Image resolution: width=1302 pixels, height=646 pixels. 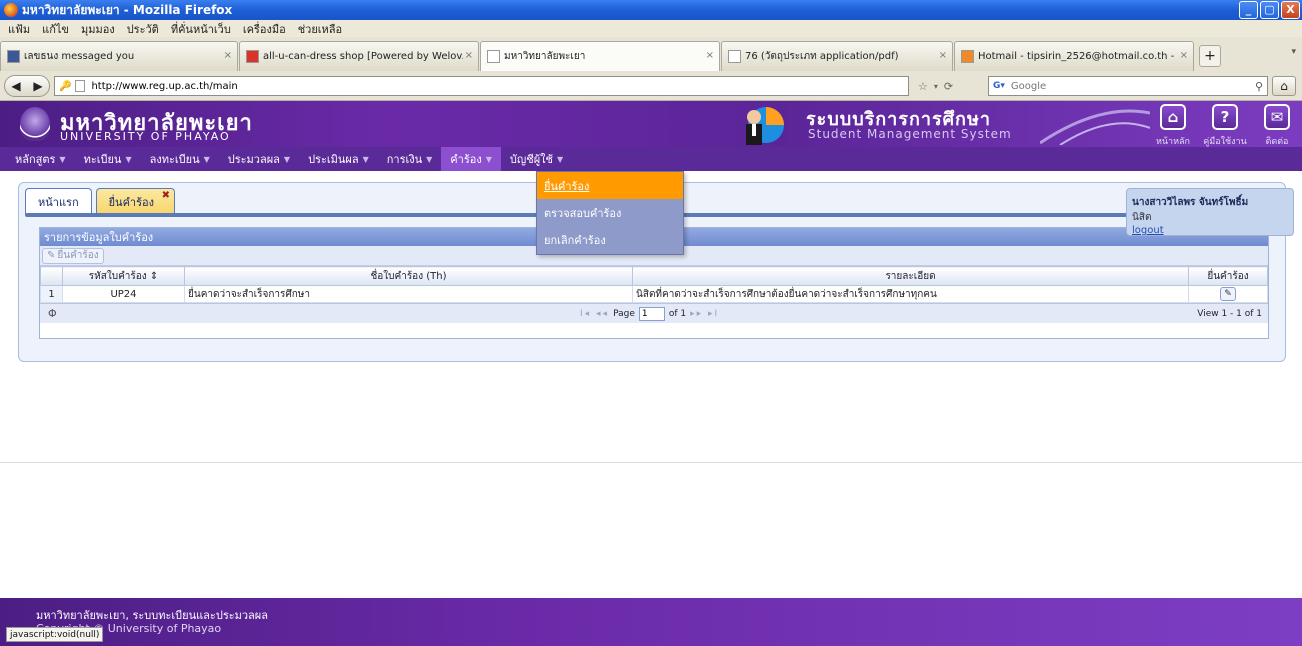 What do you see at coordinates (123, 276) in the screenshot?
I see `col-code: รหัสใบคำร้อง ⇕` at bounding box center [123, 276].